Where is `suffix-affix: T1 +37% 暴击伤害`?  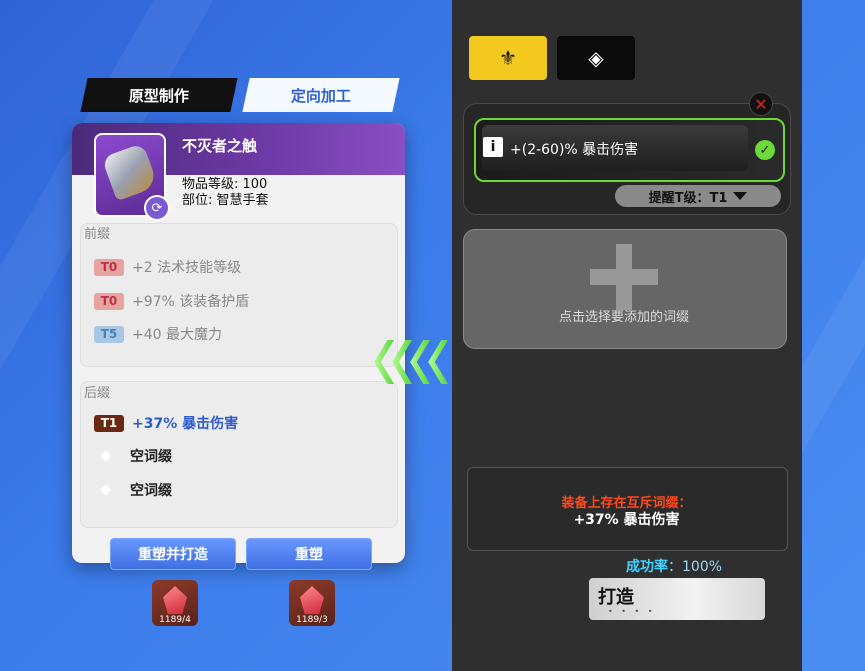 suffix-affix: T1 +37% 暴击伤害 is located at coordinates (166, 423).